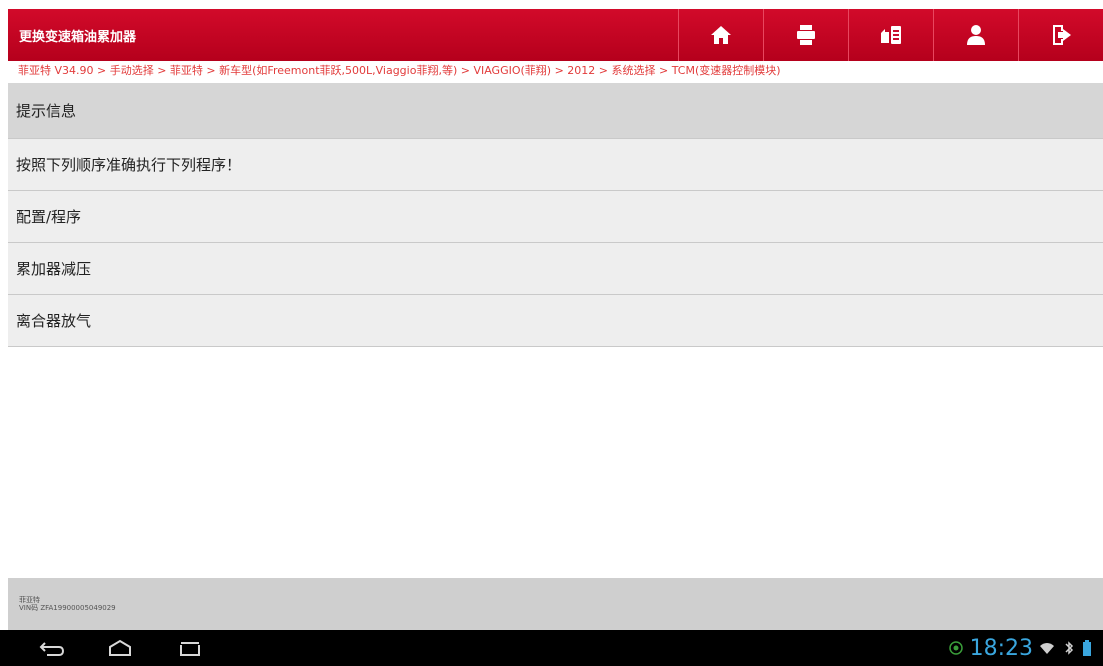  I want to click on exit-icon, so click(1062, 35).